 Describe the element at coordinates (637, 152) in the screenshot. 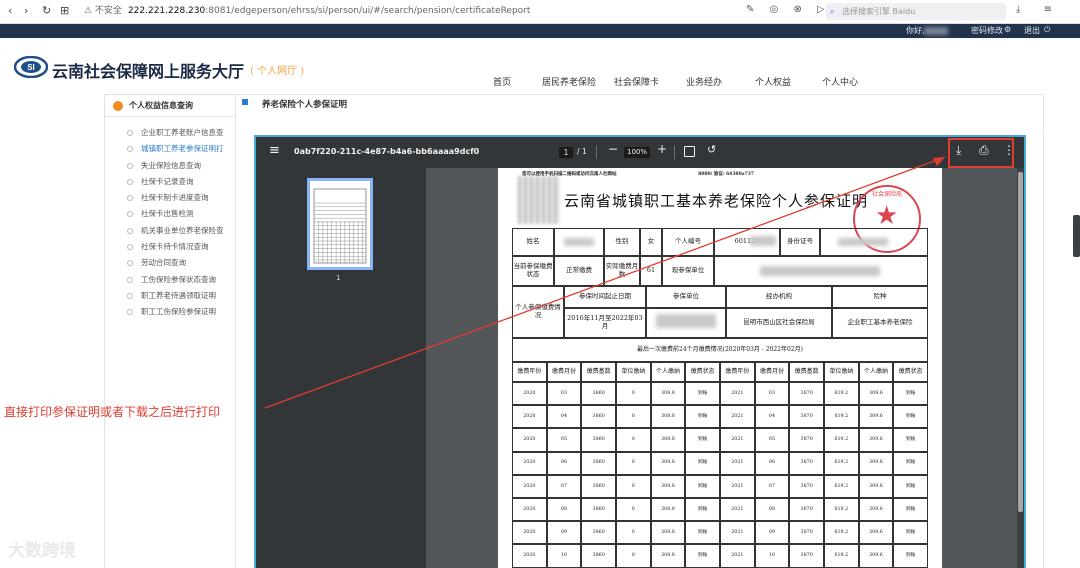

I see `zoom-input: 100%` at that location.